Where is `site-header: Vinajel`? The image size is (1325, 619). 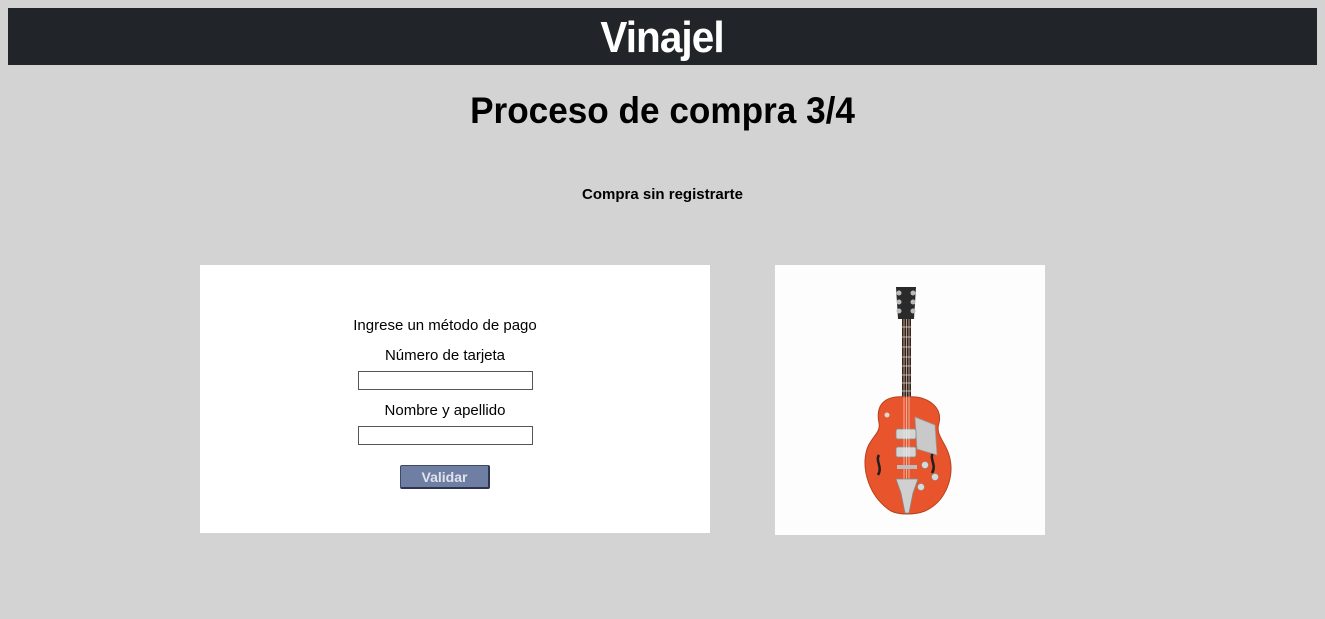
site-header: Vinajel is located at coordinates (662, 36).